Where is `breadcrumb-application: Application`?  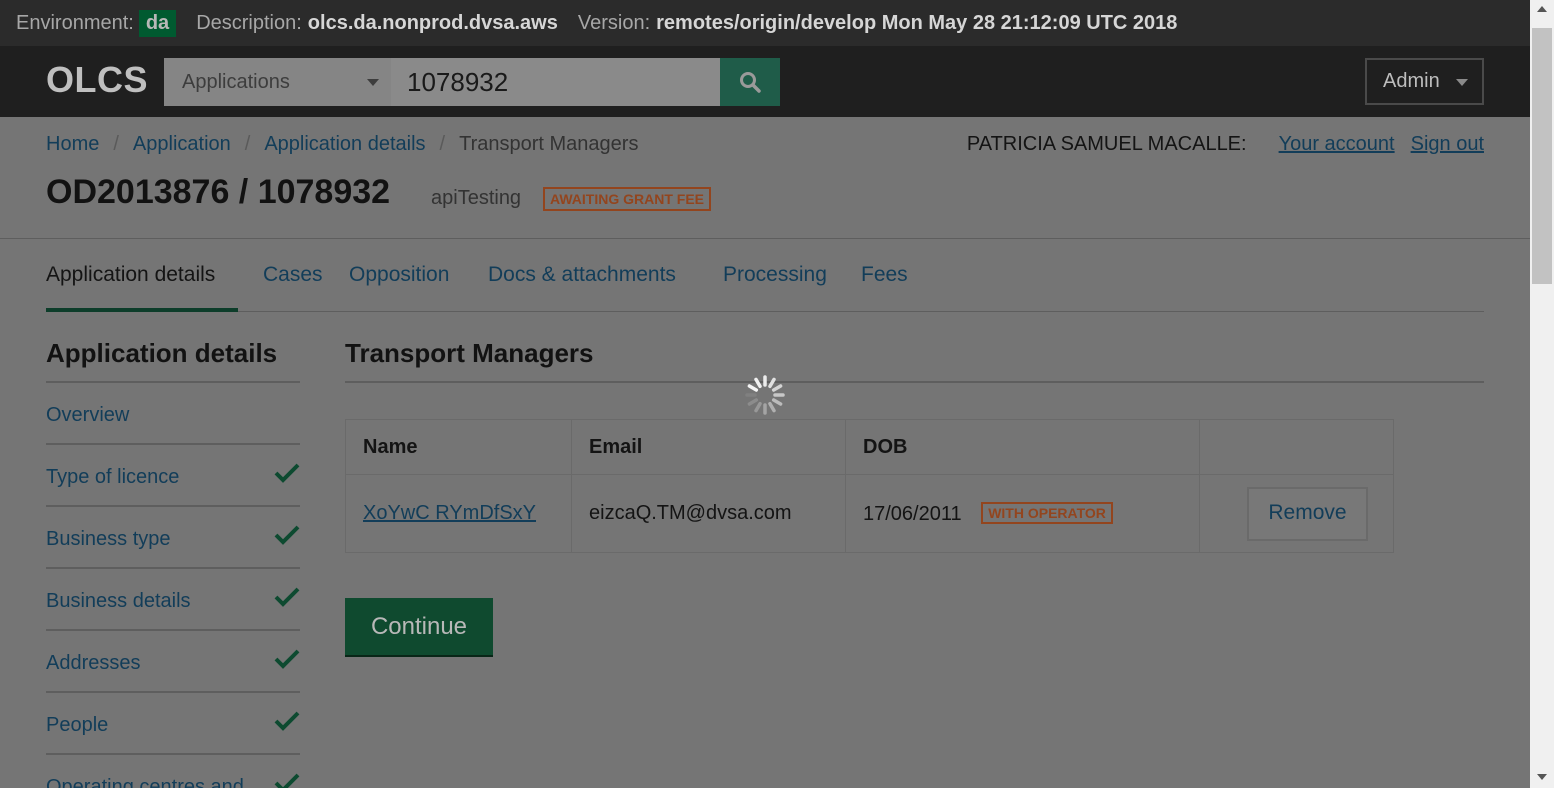 breadcrumb-application: Application is located at coordinates (182, 144).